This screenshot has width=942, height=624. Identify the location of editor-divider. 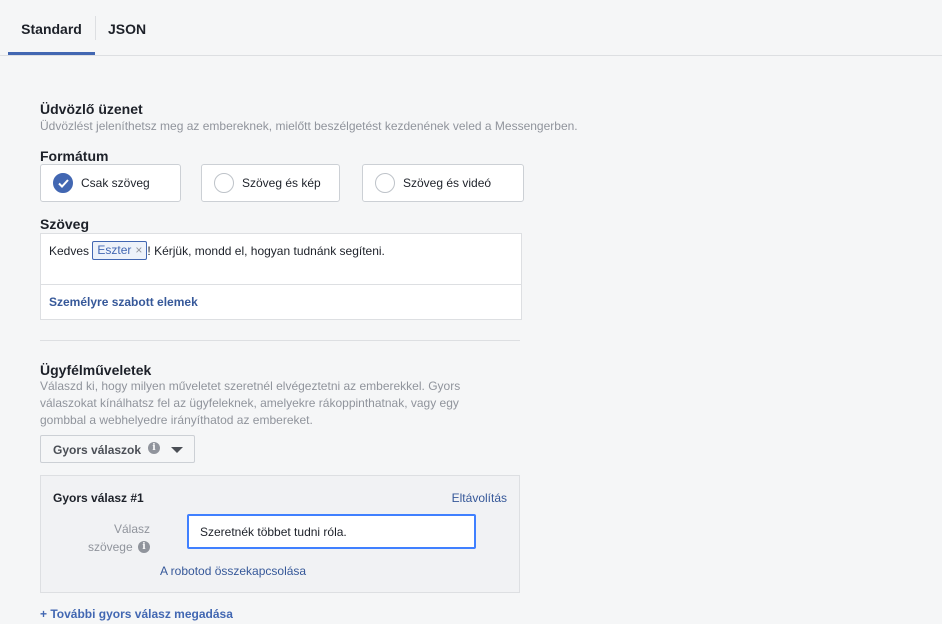
(281, 284).